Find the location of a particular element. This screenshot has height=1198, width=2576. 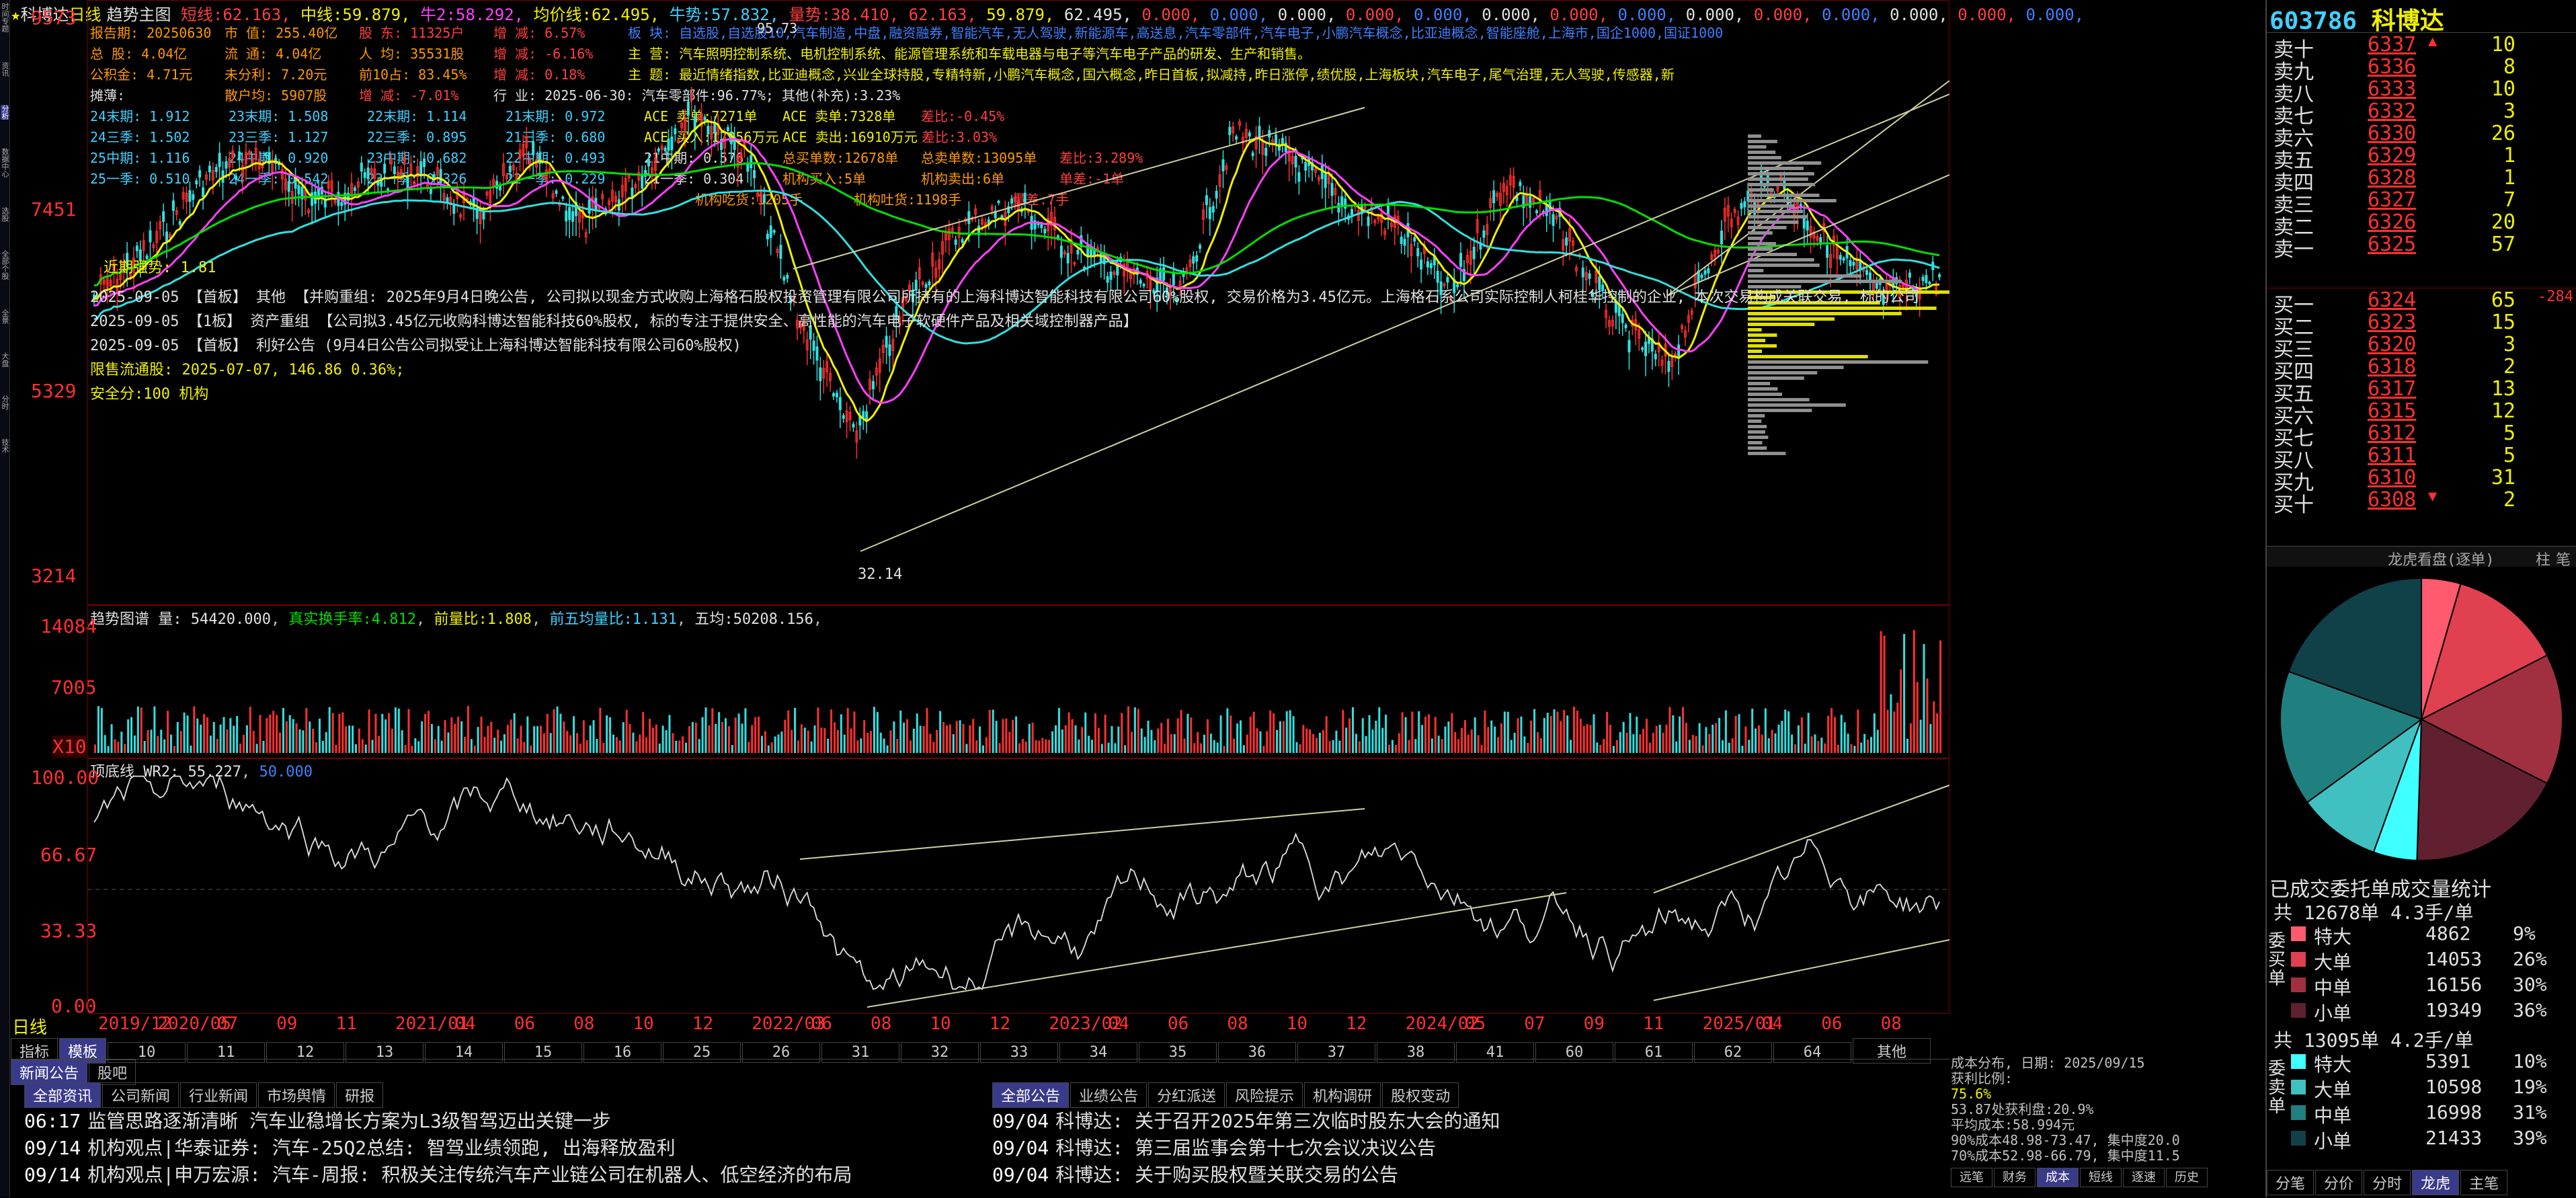

volume-chart is located at coordinates (1018, 682).